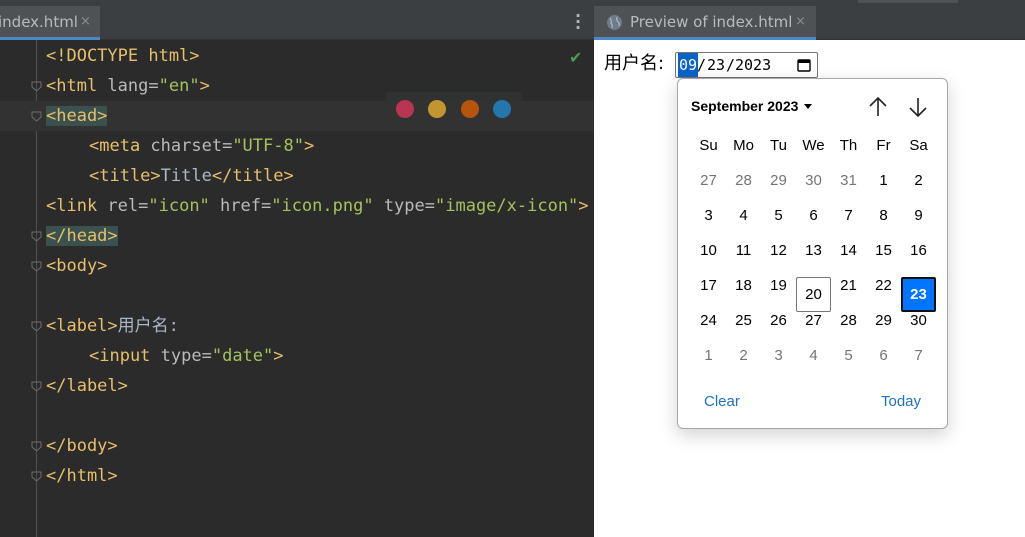 This screenshot has width=1025, height=537. I want to click on code-line: <input type="date">, so click(297, 356).